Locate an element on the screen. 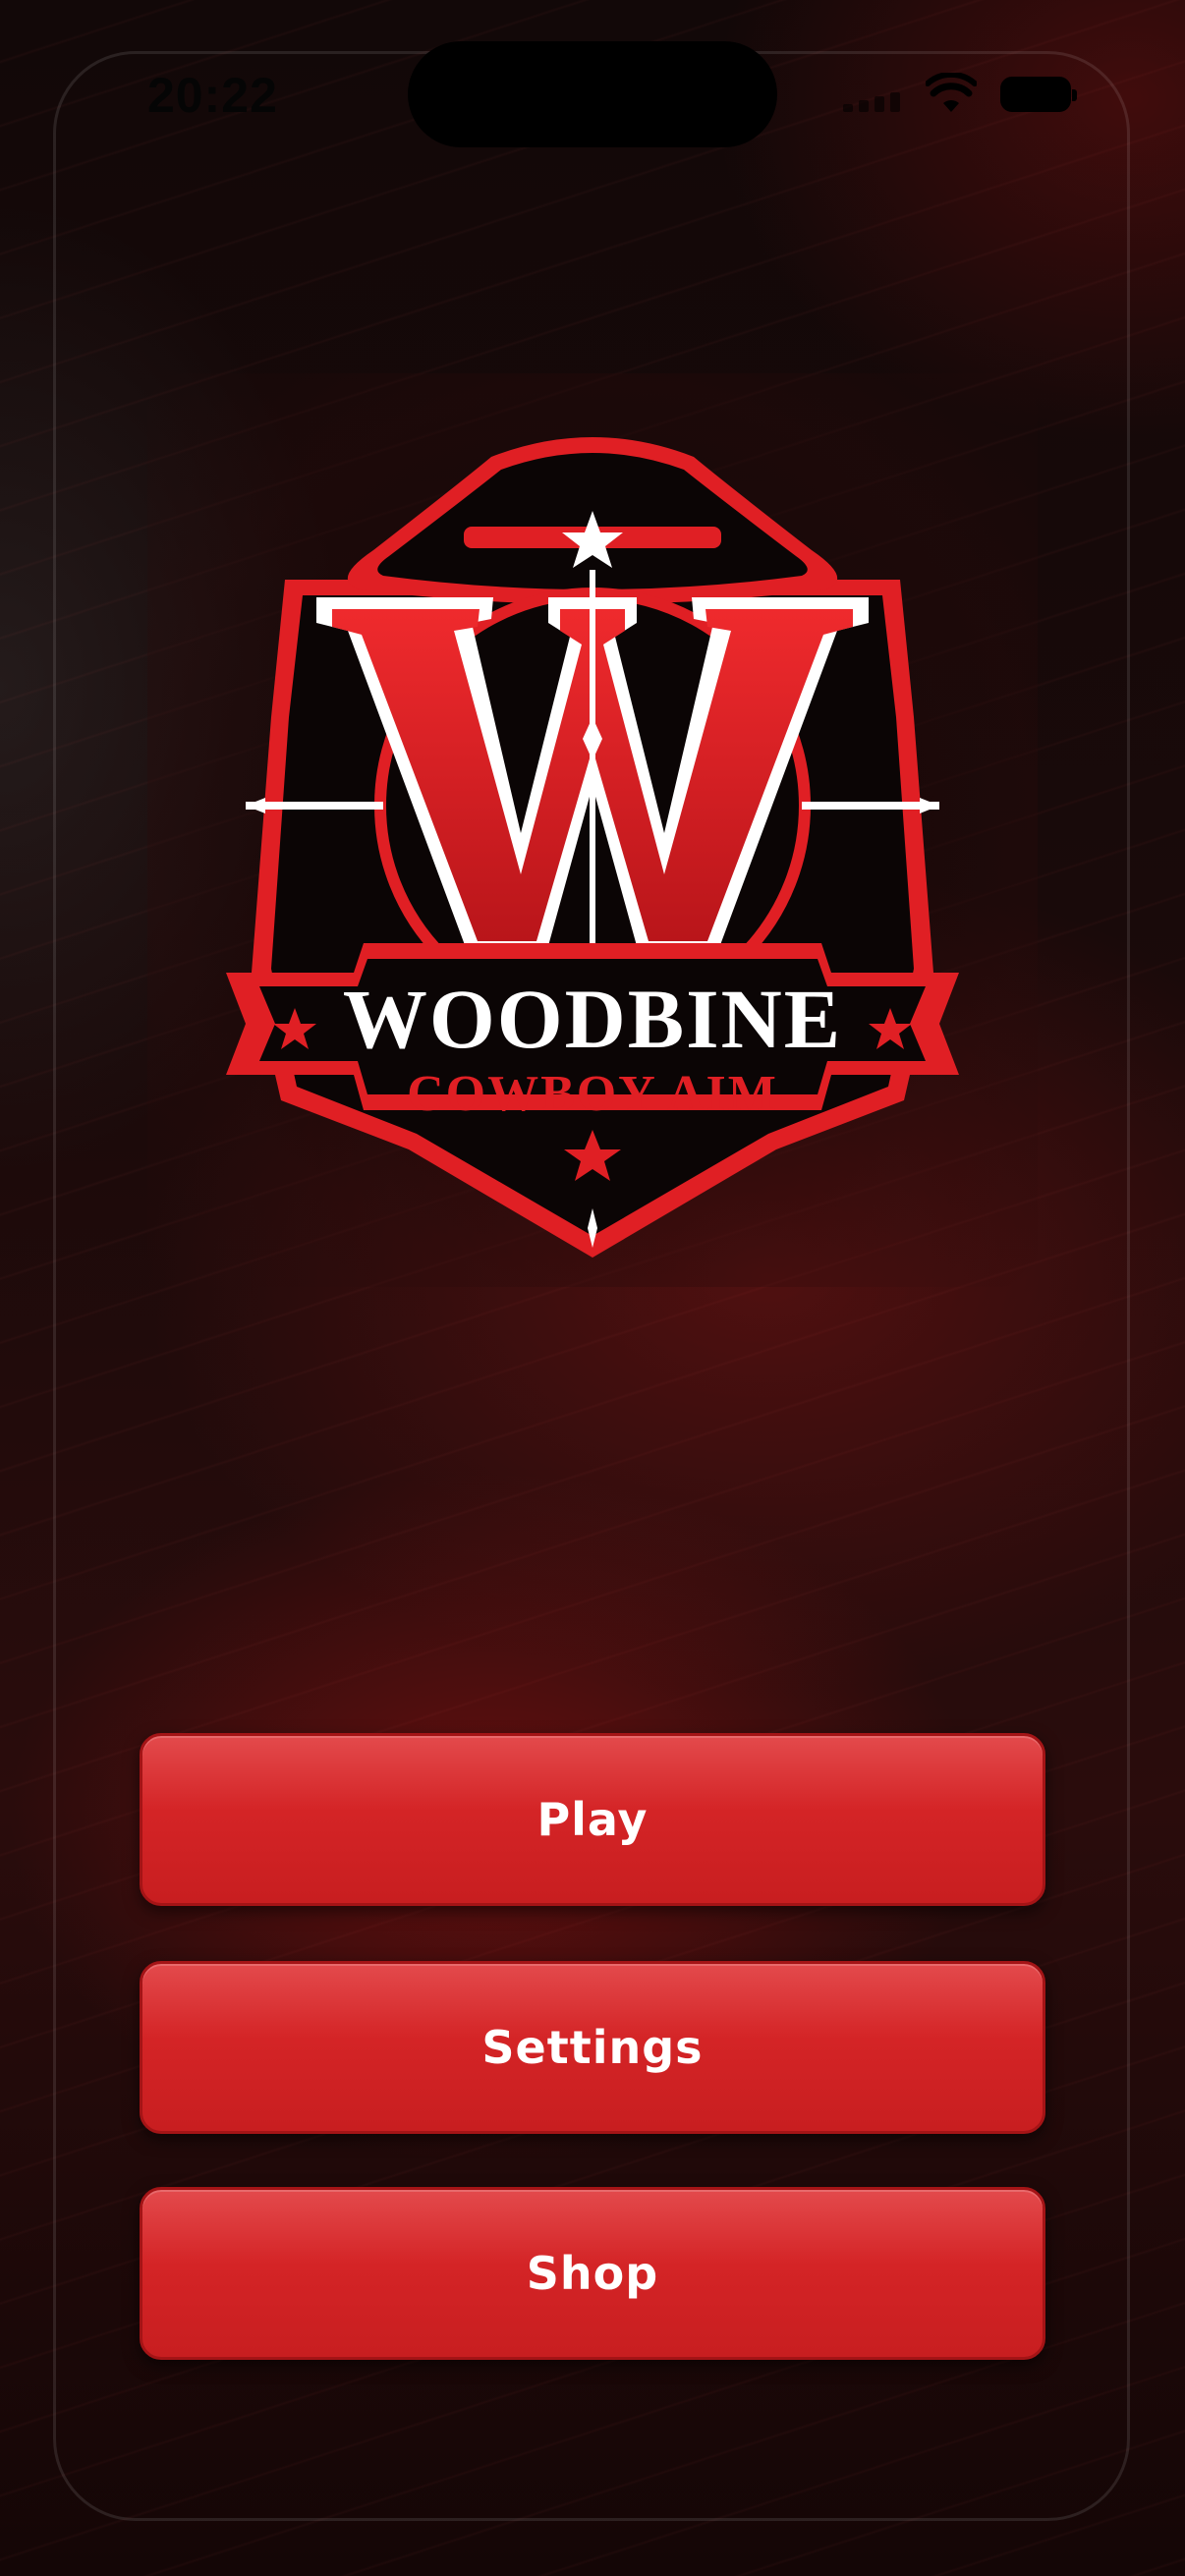 This screenshot has width=1185, height=2576. battery-icon is located at coordinates (1038, 94).